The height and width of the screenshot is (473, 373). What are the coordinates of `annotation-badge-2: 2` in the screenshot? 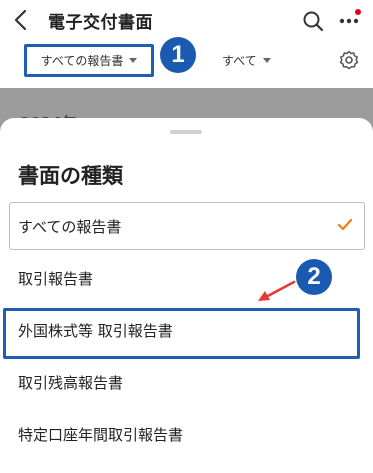 It's located at (314, 277).